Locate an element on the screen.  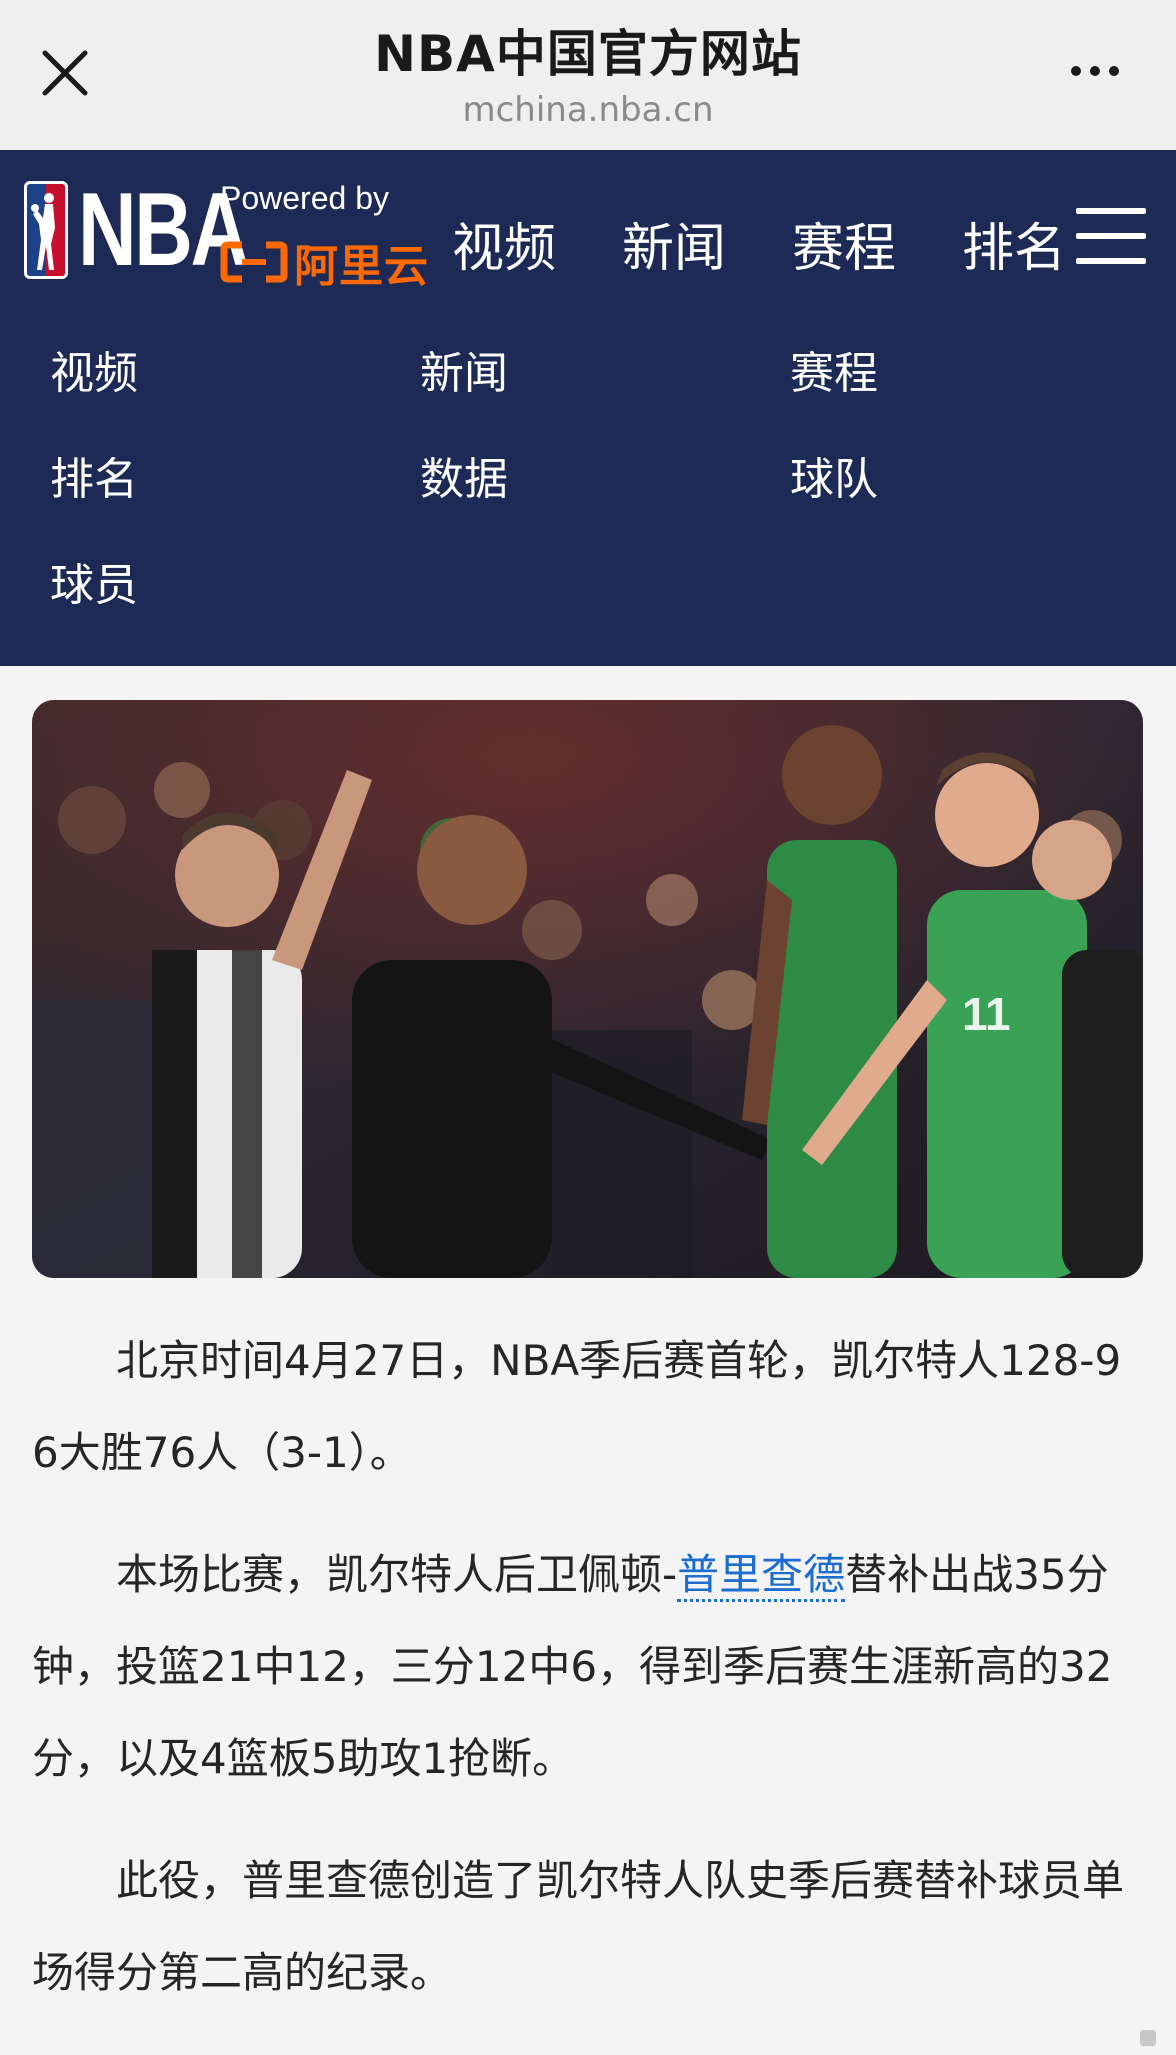
dropdown-item-video: 视频 is located at coordinates (235, 374).